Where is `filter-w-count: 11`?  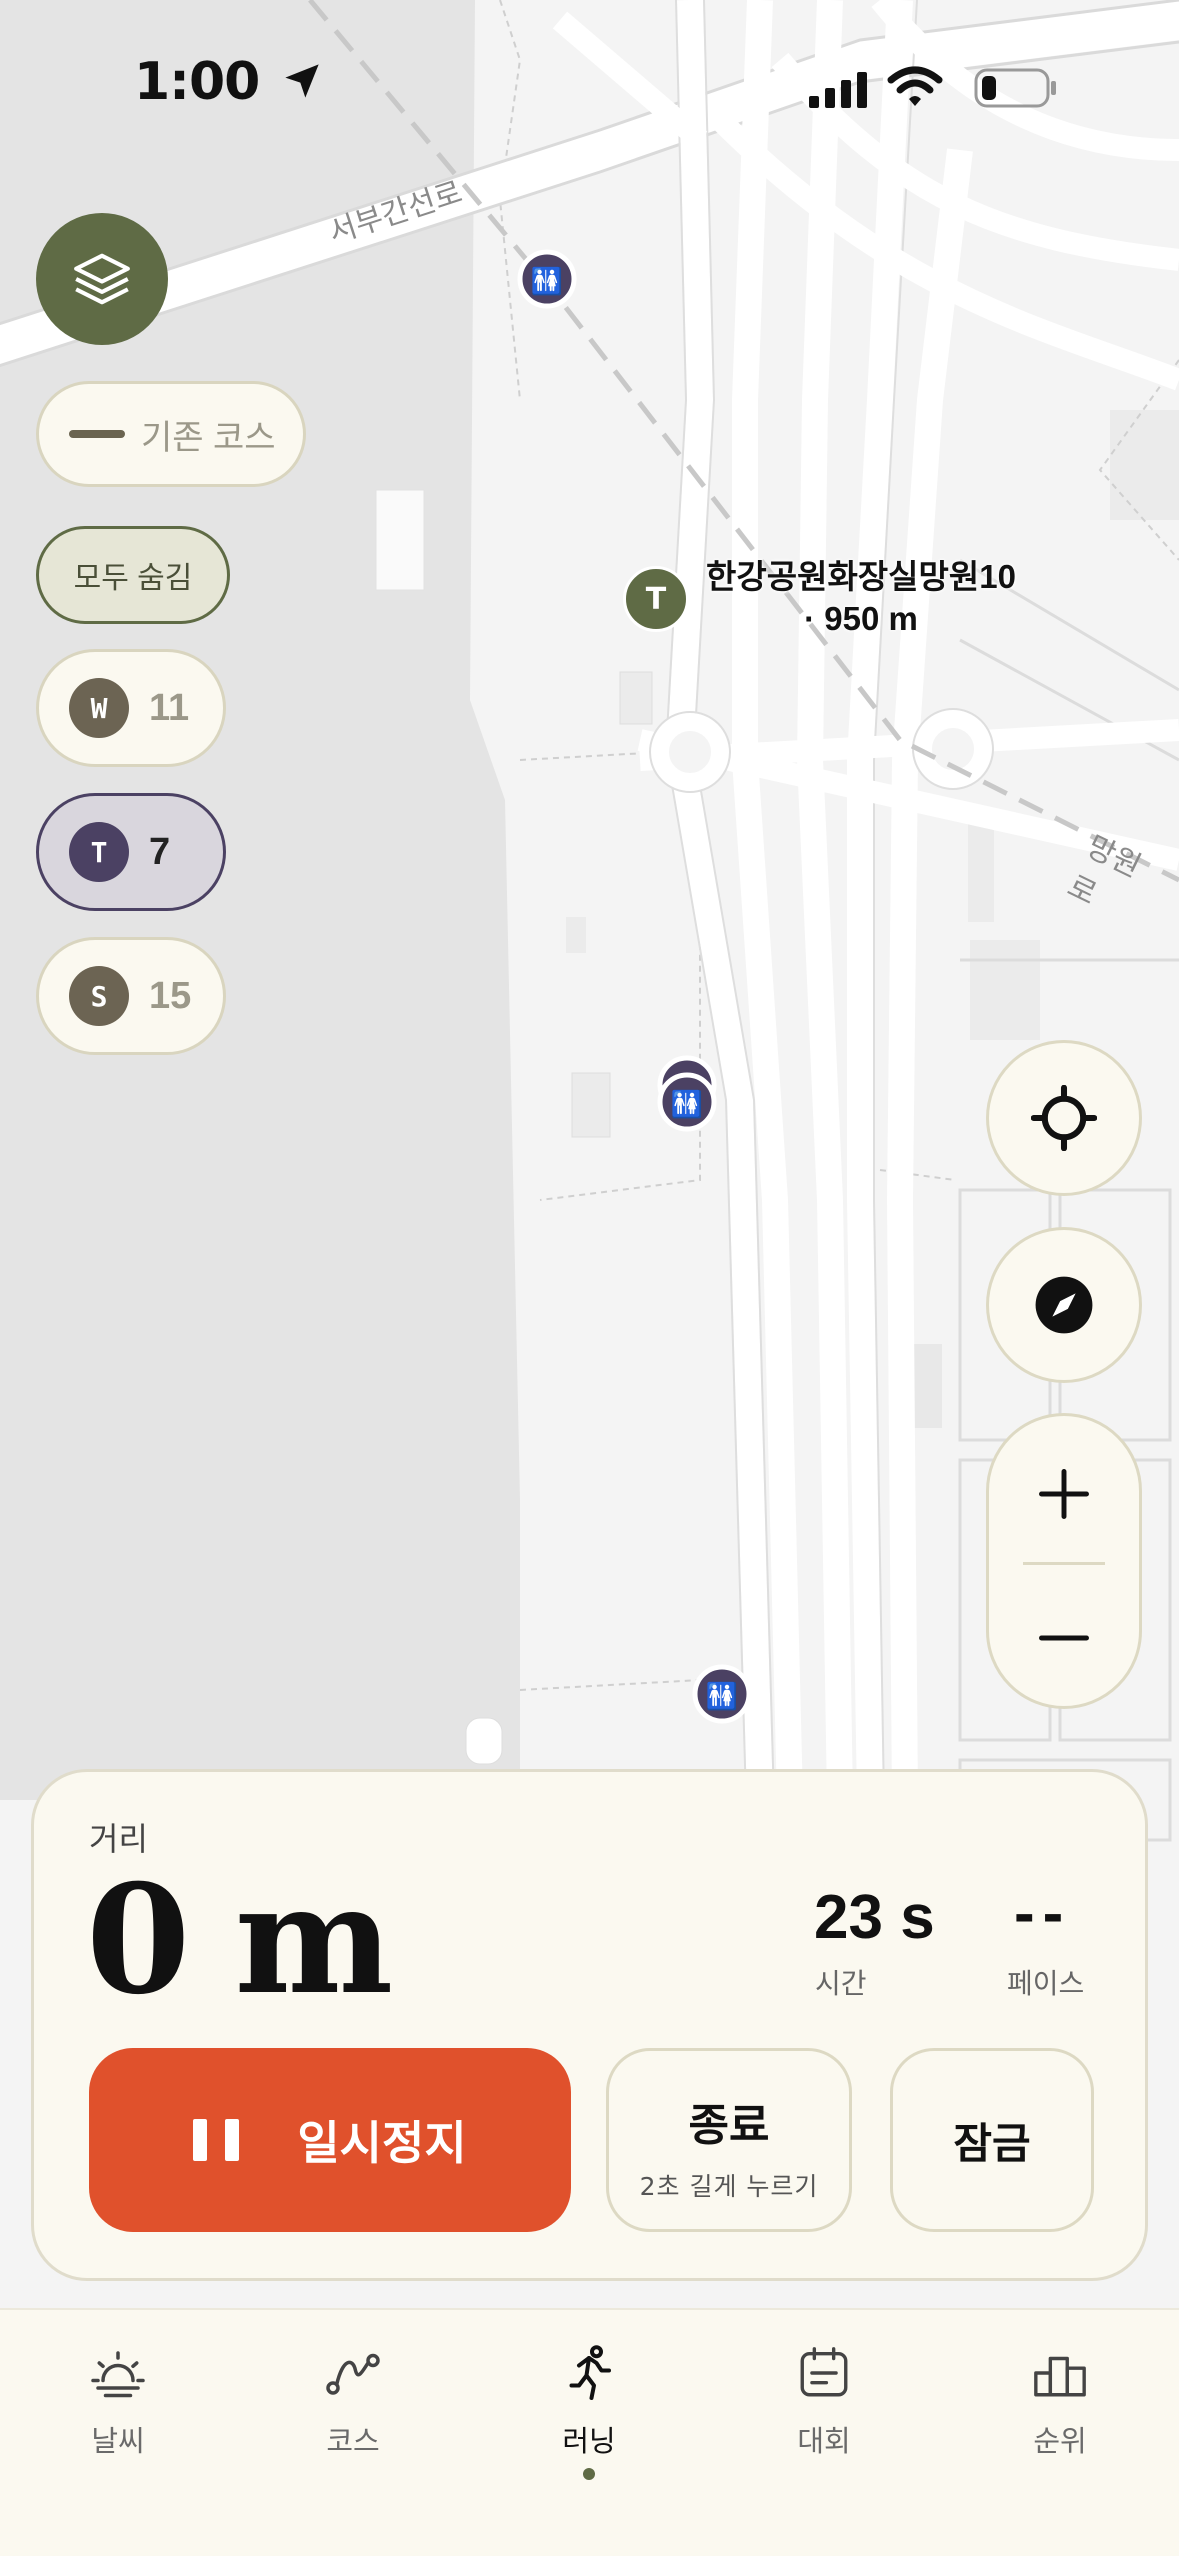 filter-w-count: 11 is located at coordinates (169, 707).